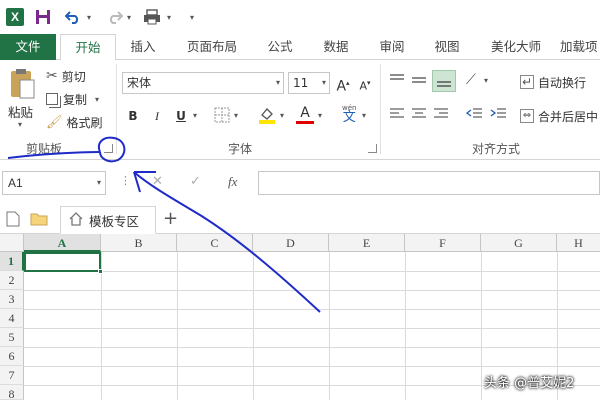 This screenshot has height=400, width=600. I want to click on tab-formulas: 公式, so click(280, 47).